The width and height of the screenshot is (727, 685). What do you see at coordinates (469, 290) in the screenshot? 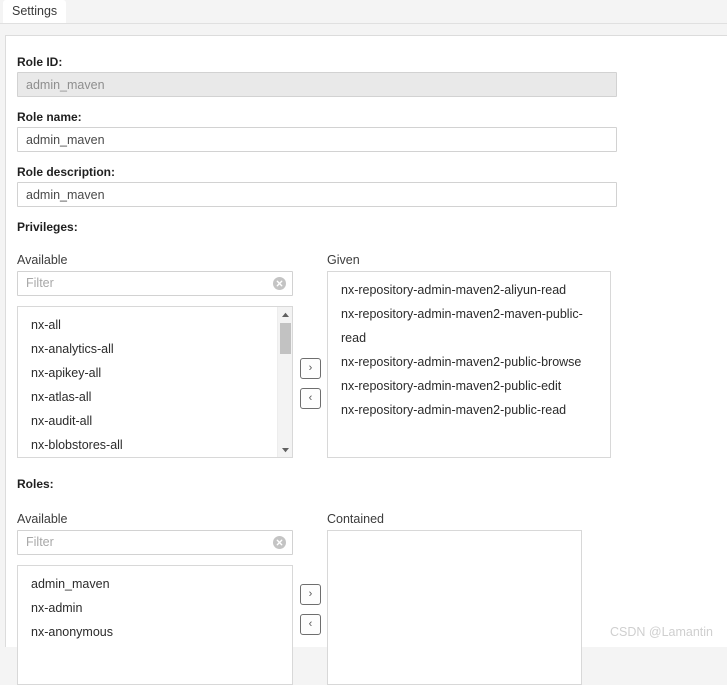
I see `list-item: nx-repository-admin-maven2-aliyun-read` at bounding box center [469, 290].